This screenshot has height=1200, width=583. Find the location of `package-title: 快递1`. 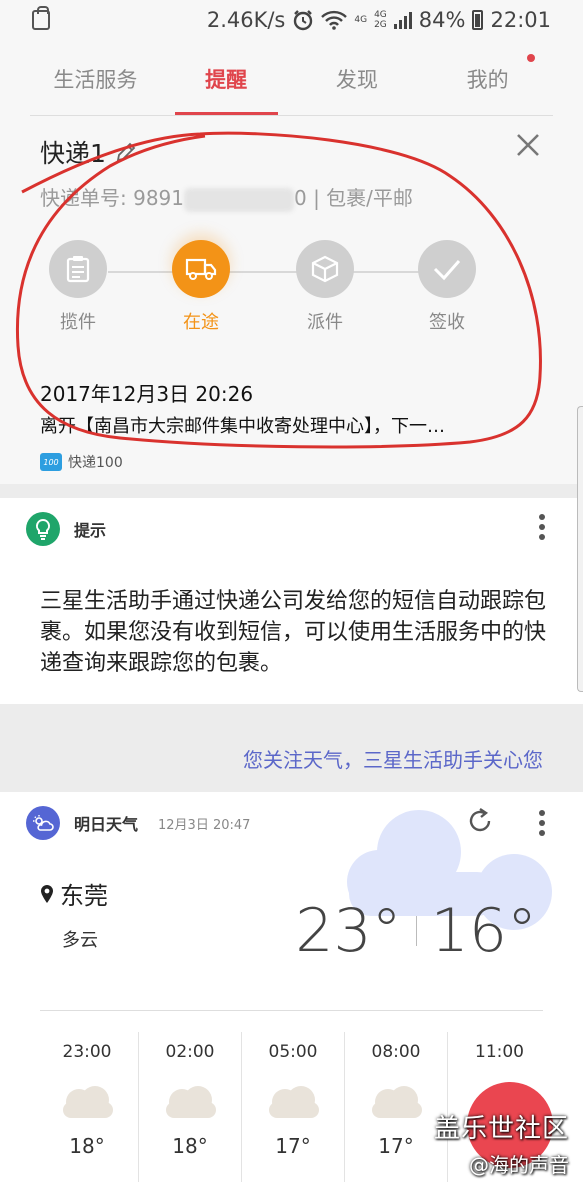

package-title: 快递1 is located at coordinates (73, 153).